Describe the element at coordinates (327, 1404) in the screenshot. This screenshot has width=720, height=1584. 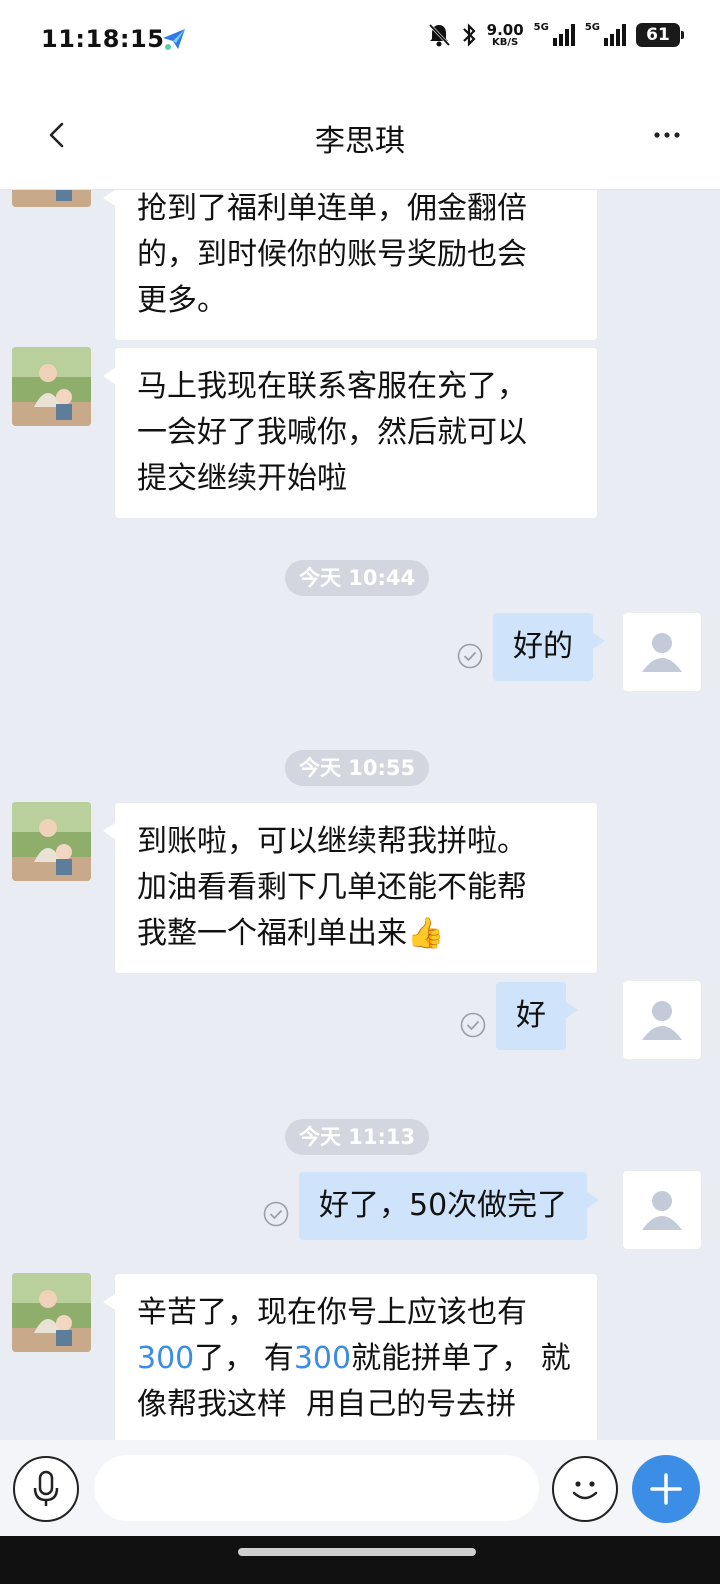
I see `message-line: 像帮我这样 用自己的号去拼` at that location.